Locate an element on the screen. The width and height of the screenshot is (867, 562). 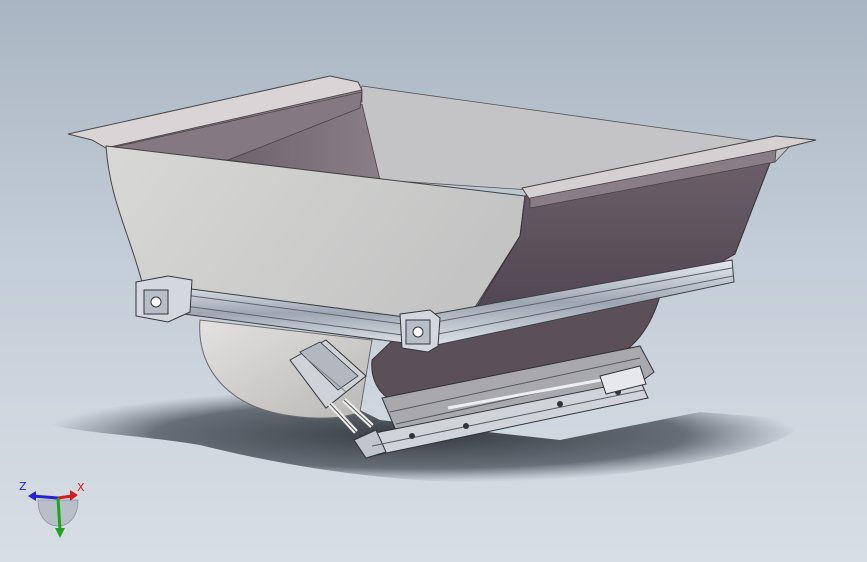
x-axis-label: X is located at coordinates (81, 487).